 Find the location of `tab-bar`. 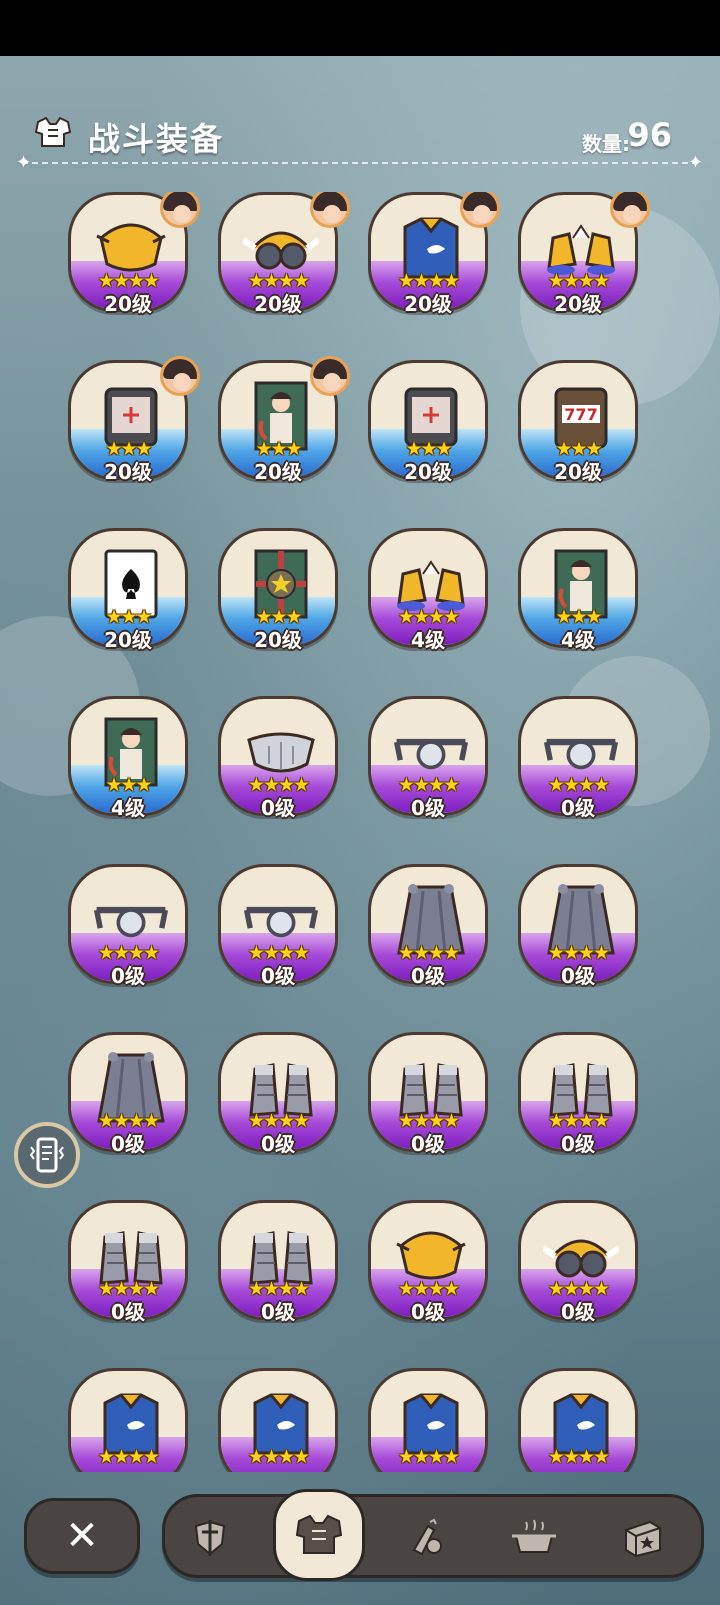

tab-bar is located at coordinates (433, 1535).